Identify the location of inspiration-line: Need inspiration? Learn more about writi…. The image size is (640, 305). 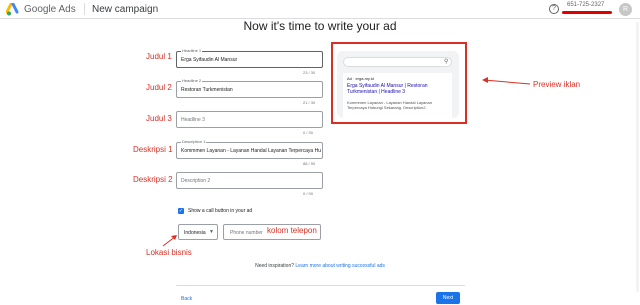
(320, 266).